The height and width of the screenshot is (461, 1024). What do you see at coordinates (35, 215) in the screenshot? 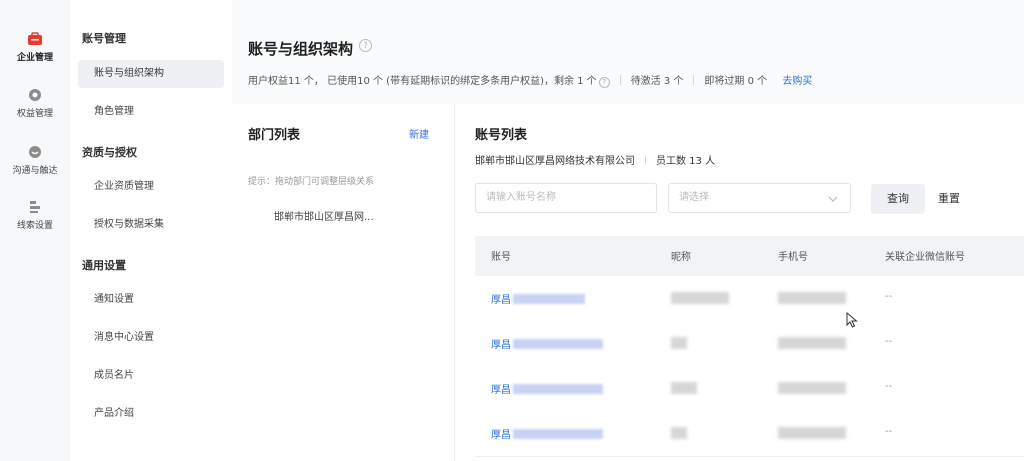
I see `rail-item-leads: 线索设置` at bounding box center [35, 215].